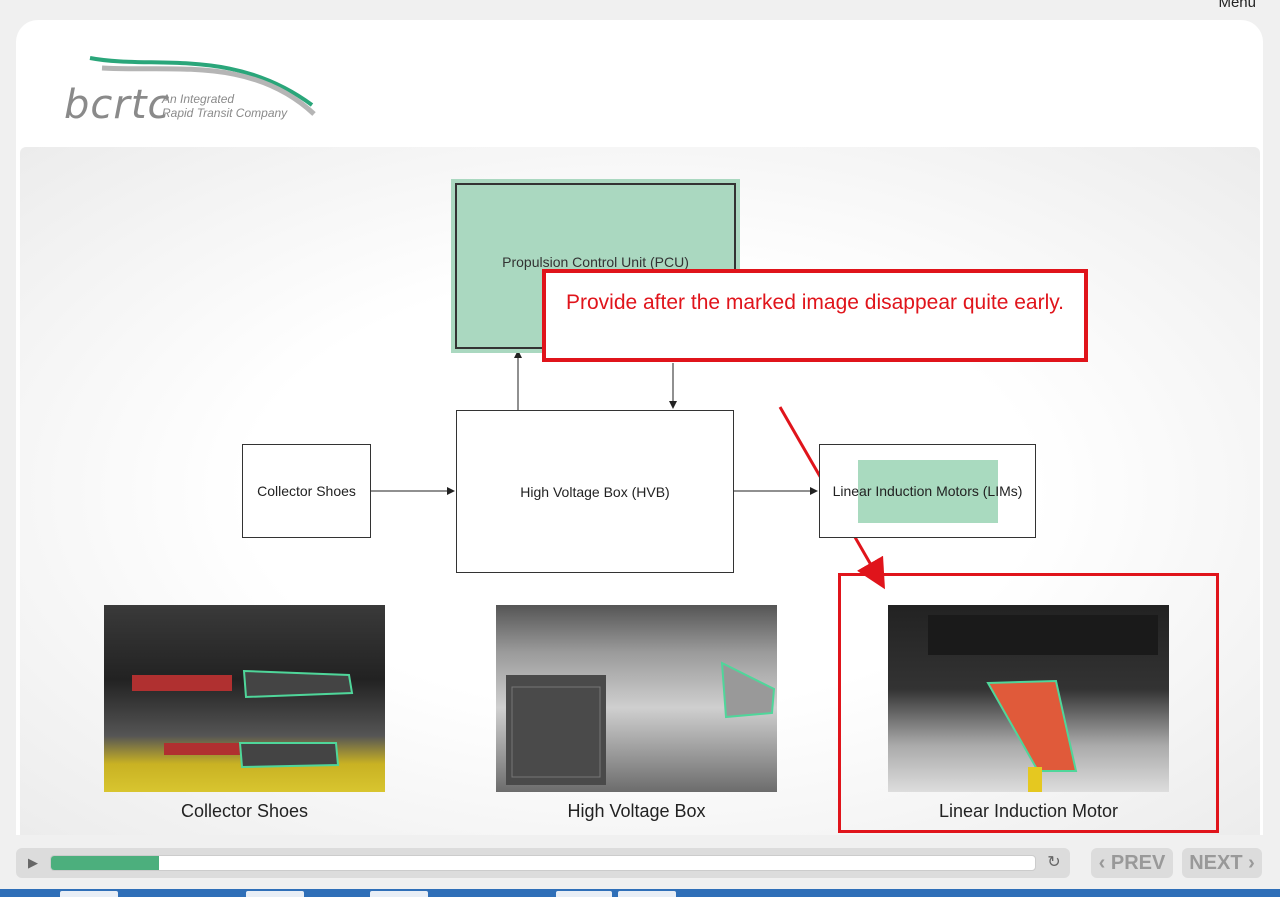 The image size is (1280, 897). What do you see at coordinates (1237, 5) in the screenshot?
I see `menu-link: Menu` at bounding box center [1237, 5].